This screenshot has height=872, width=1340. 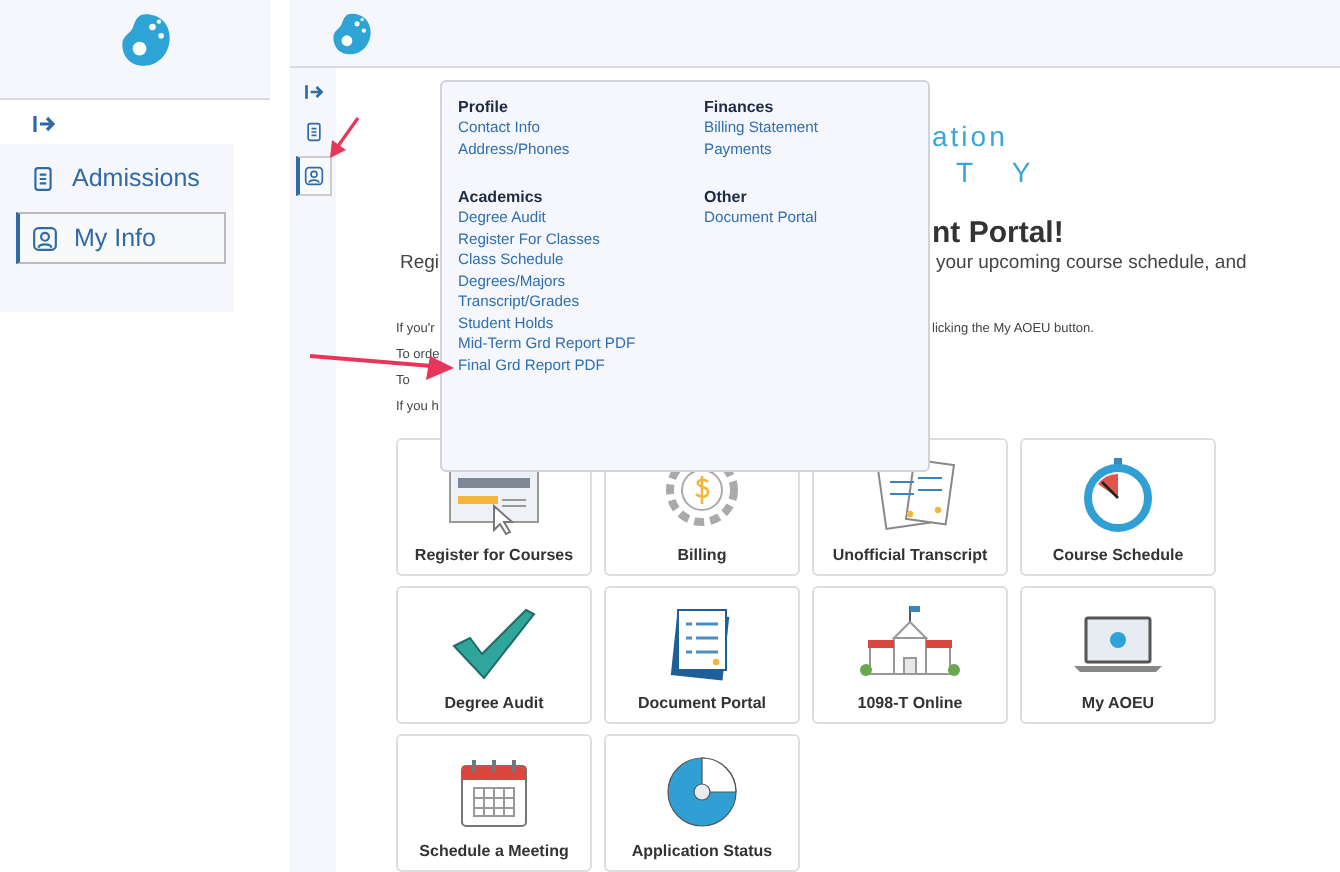 I want to click on menu-heading: Profile, so click(x=483, y=107).